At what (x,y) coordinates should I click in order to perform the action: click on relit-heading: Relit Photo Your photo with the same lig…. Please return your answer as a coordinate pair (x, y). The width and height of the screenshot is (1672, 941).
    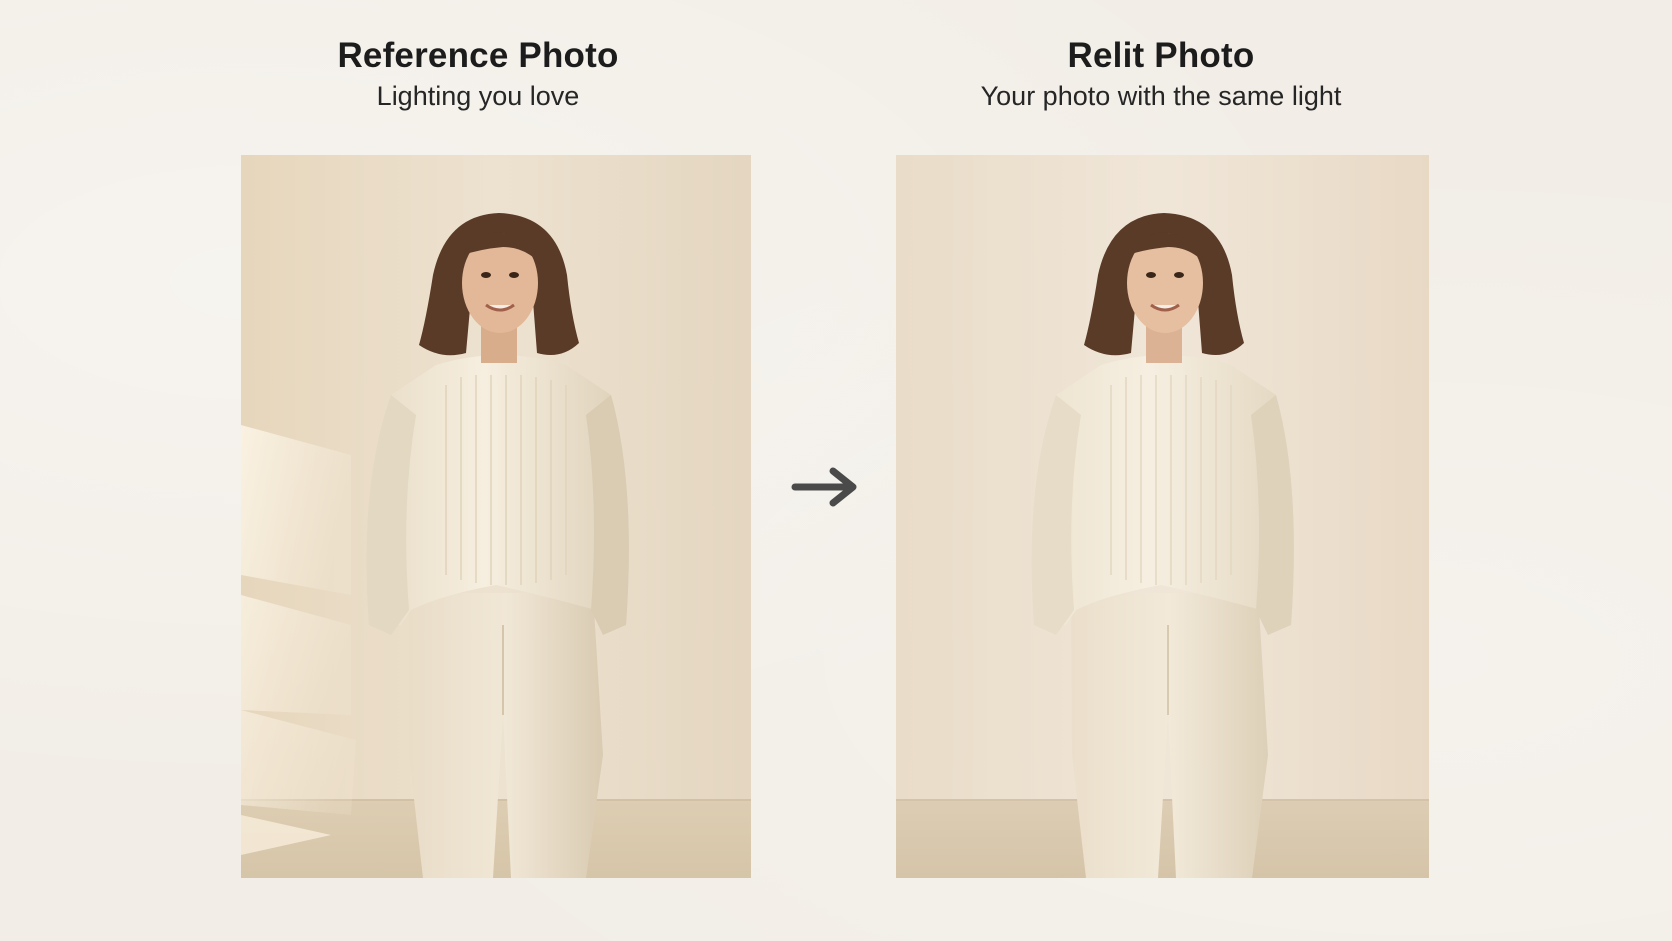
    Looking at the image, I should click on (1161, 74).